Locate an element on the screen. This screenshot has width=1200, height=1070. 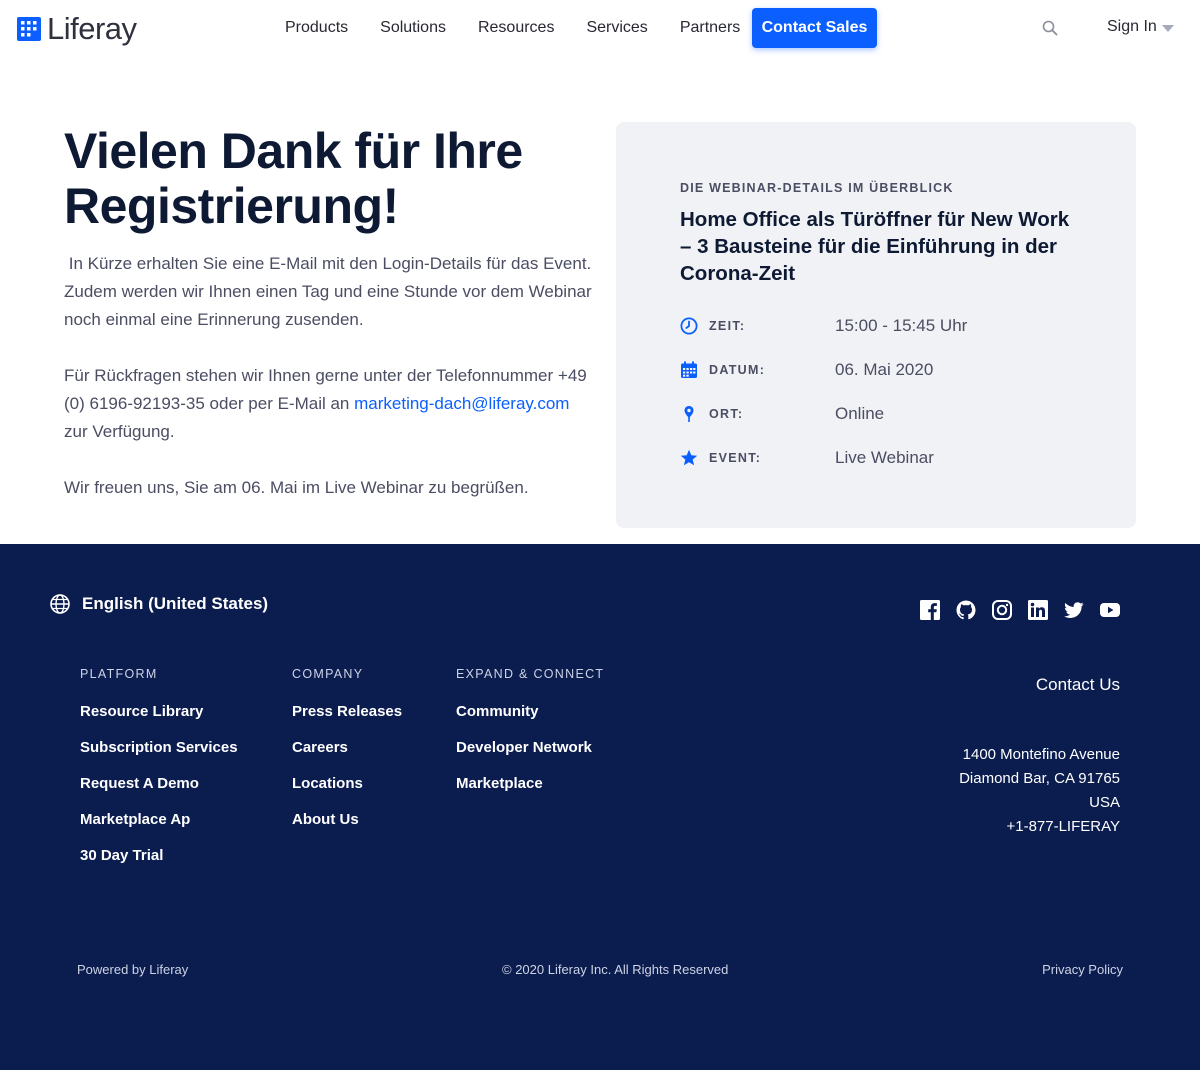
github-icon is located at coordinates (966, 610).